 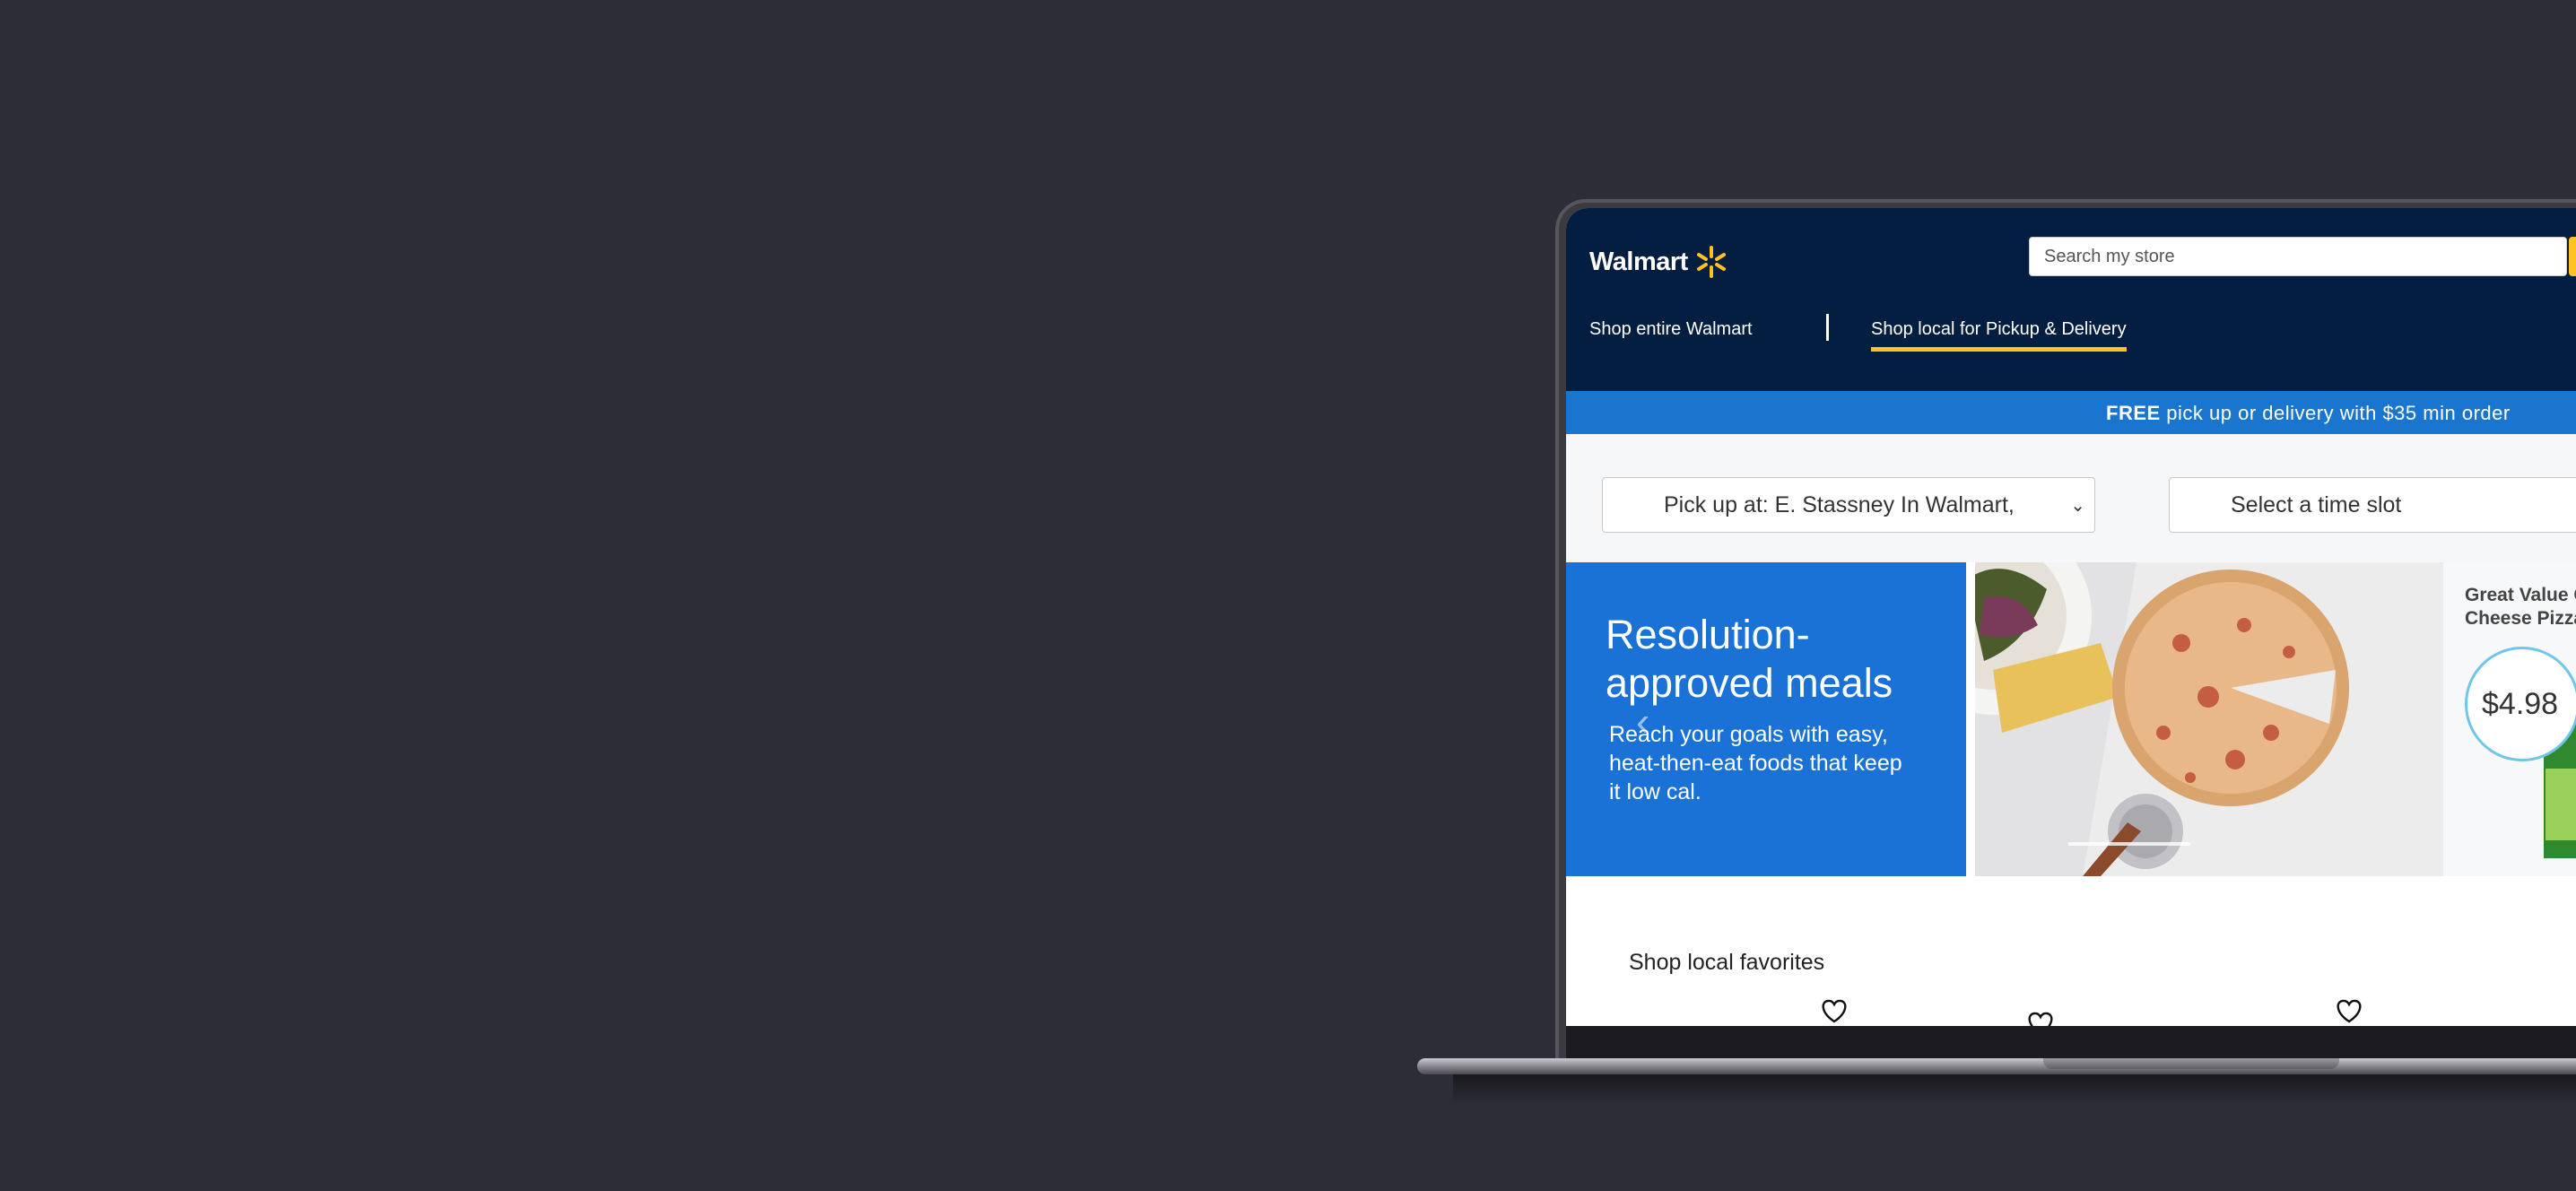 I want to click on pickup-store-value: Pick up at: E. Stassney In Walmart,, so click(x=1839, y=504).